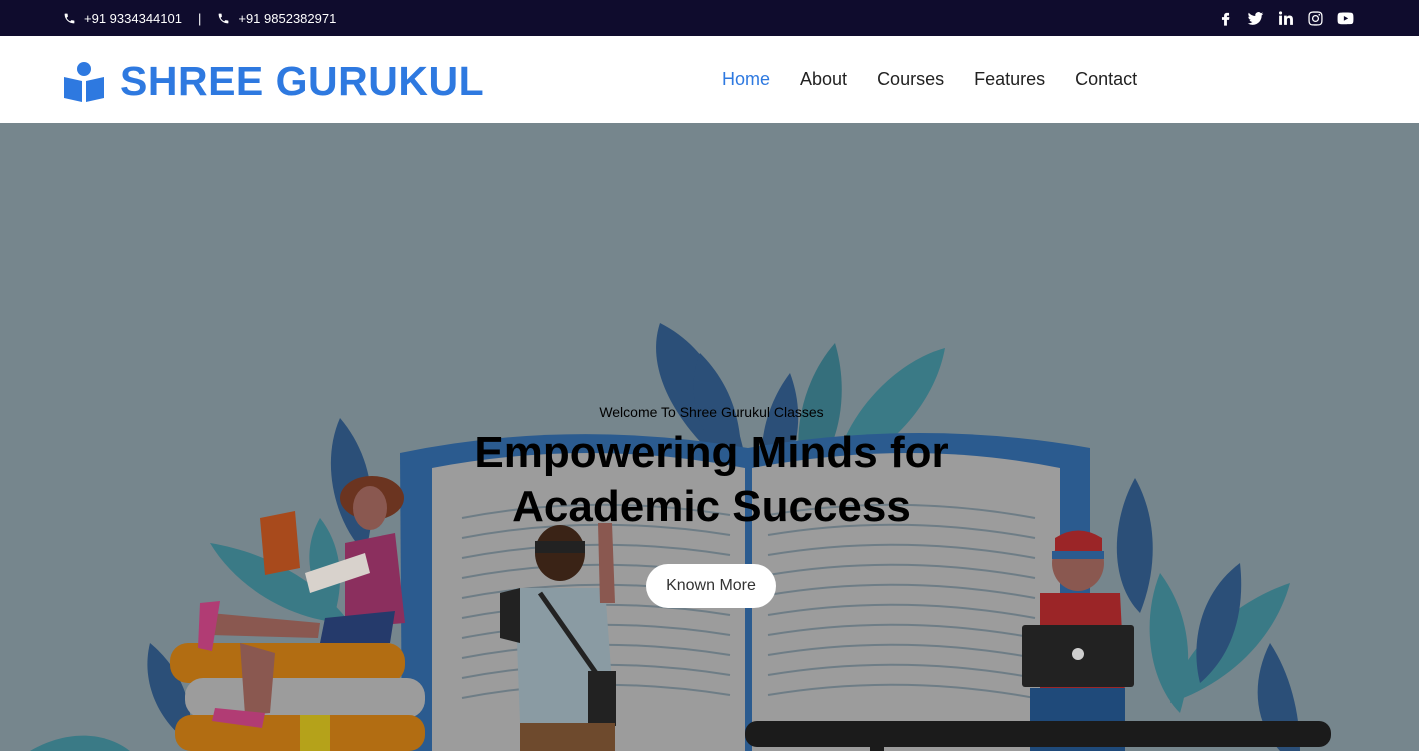 The height and width of the screenshot is (751, 1419). What do you see at coordinates (711, 452) in the screenshot?
I see `hero-headline-line-1: Empowering Minds for` at bounding box center [711, 452].